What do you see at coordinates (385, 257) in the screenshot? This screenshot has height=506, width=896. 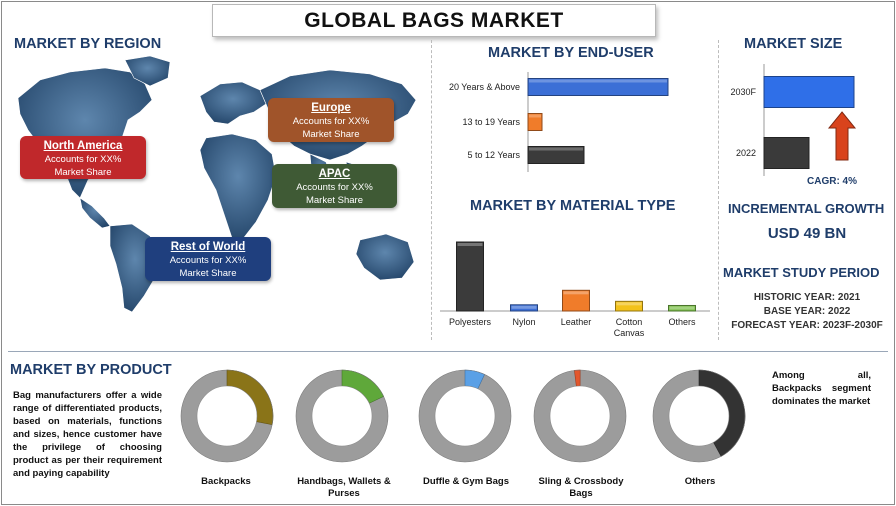 I see `australia-shape` at bounding box center [385, 257].